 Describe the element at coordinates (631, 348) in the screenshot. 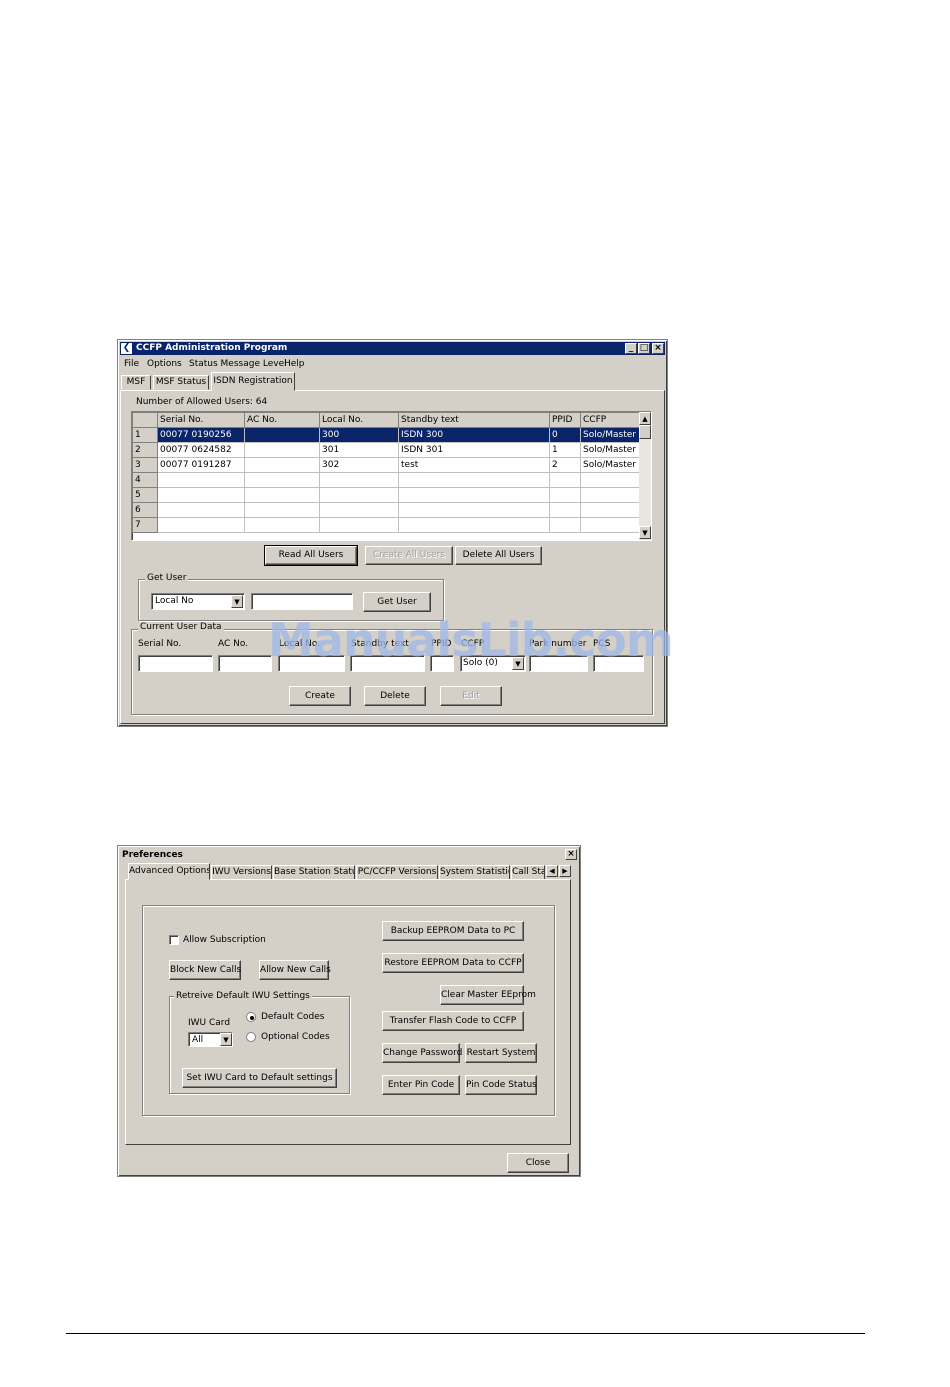

I see `minimize-button: _` at that location.